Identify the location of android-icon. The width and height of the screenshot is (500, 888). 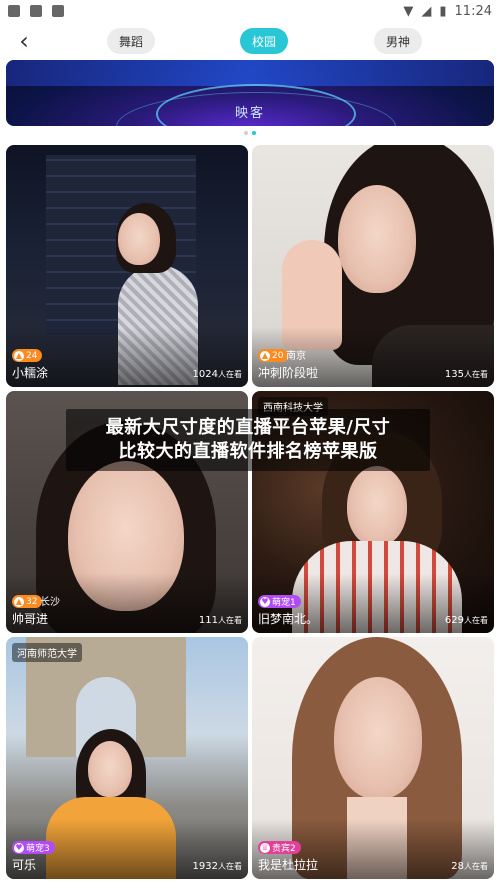
(36, 11).